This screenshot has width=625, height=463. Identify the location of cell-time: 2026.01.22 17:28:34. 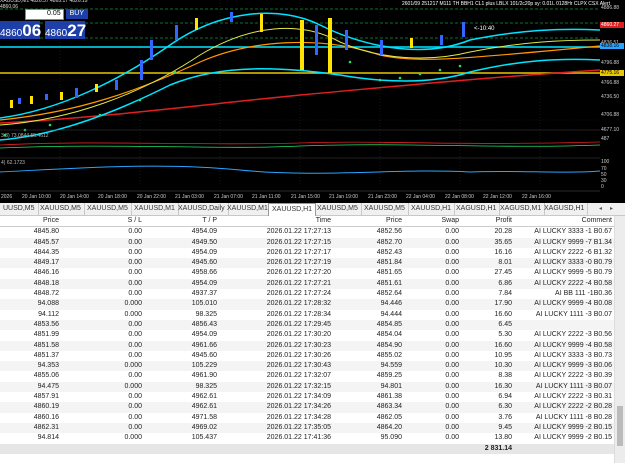
(298, 314).